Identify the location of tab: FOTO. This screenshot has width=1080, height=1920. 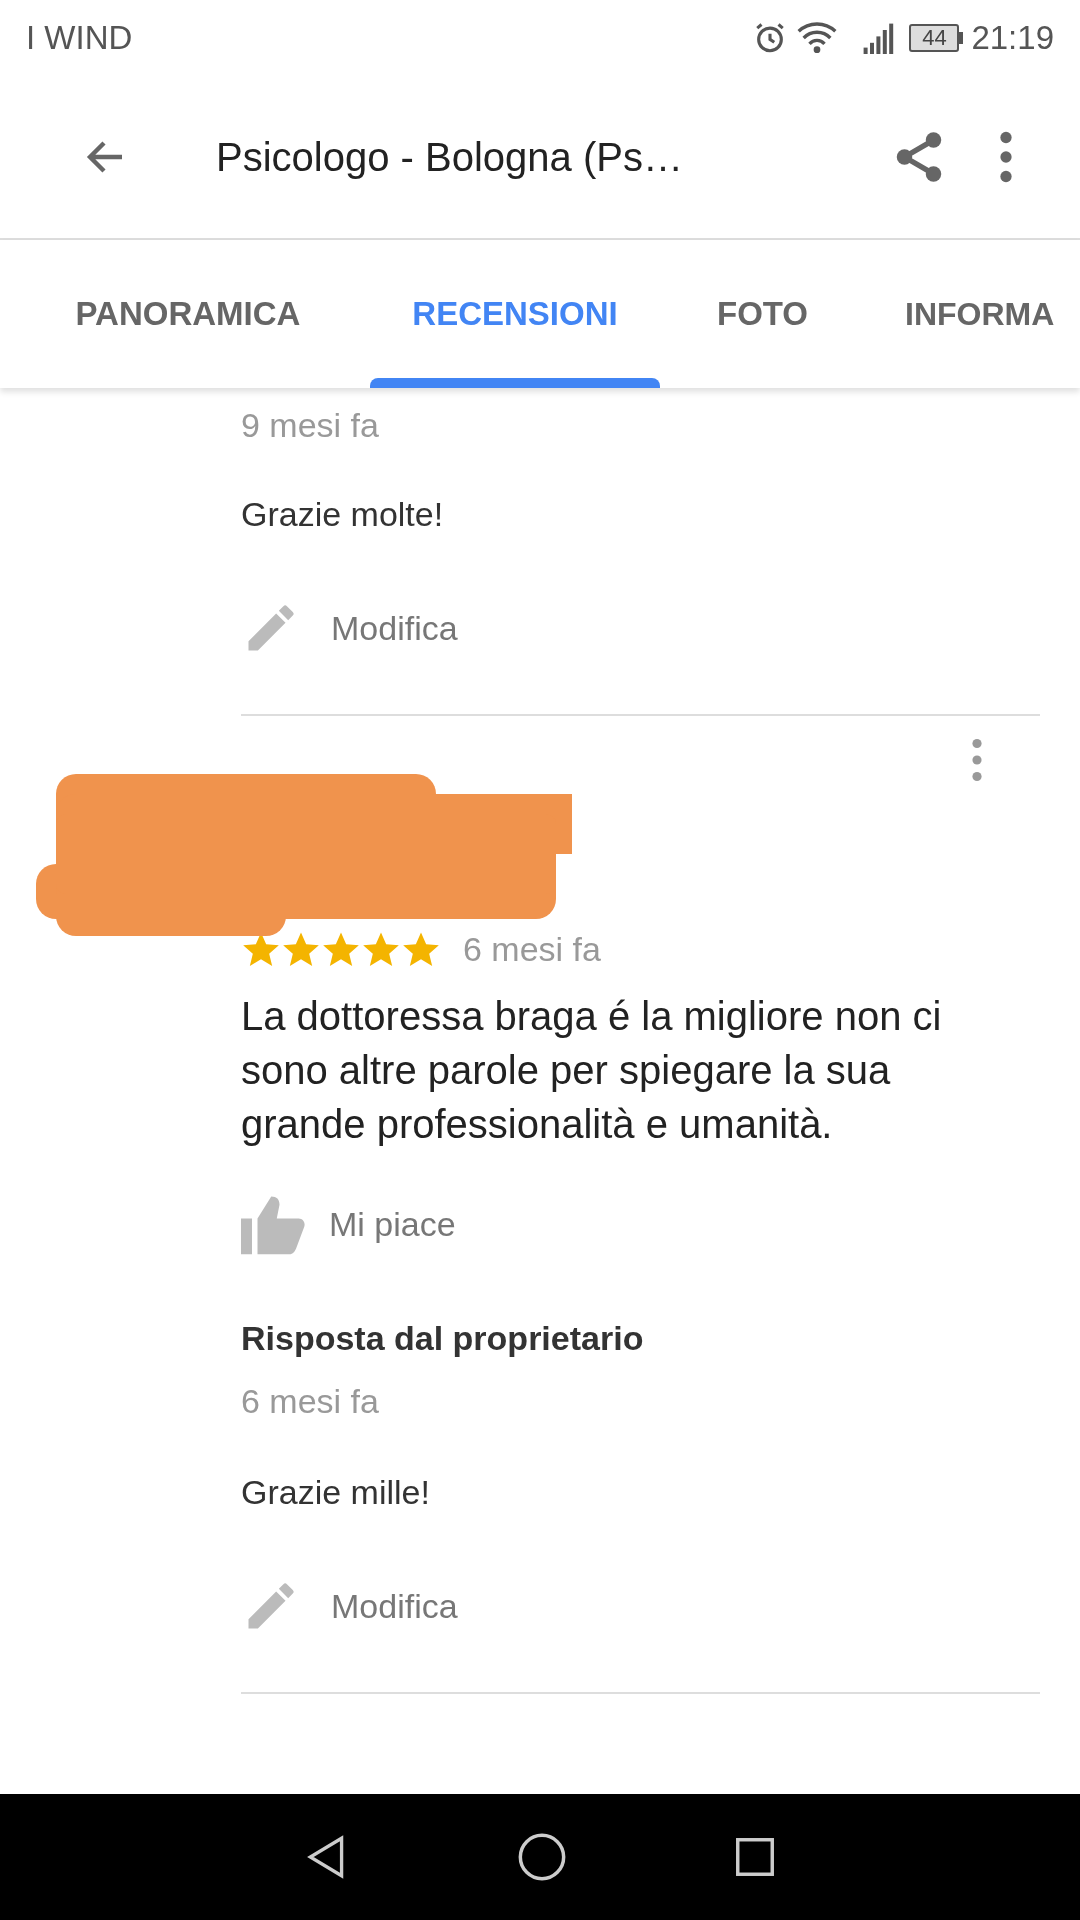
(762, 314).